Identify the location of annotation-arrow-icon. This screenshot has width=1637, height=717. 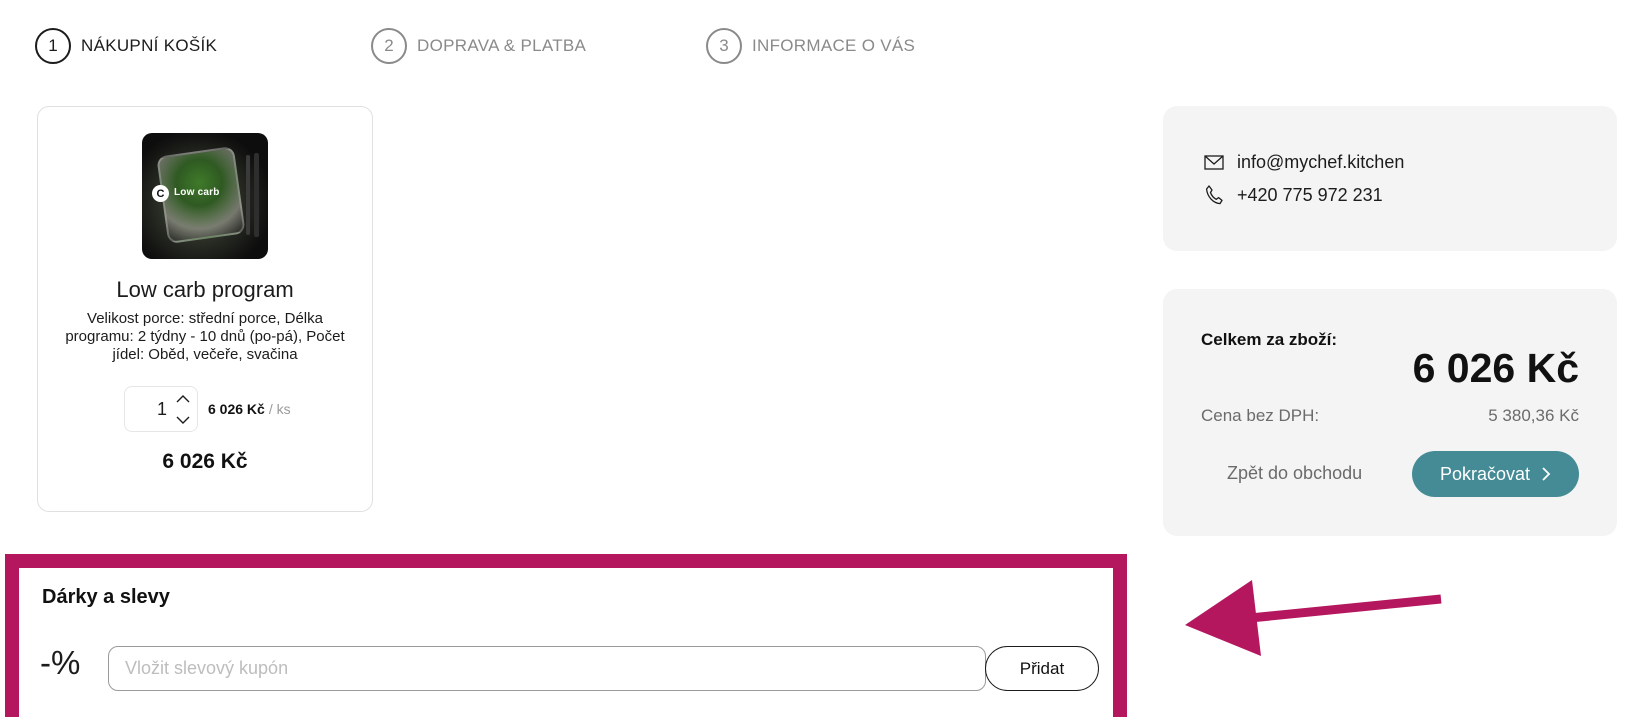
(1313, 618).